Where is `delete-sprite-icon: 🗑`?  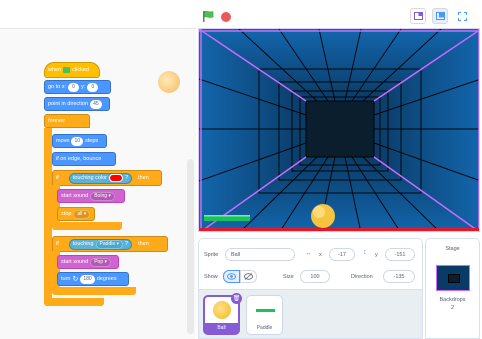
delete-sprite-icon: 🗑 is located at coordinates (236, 298).